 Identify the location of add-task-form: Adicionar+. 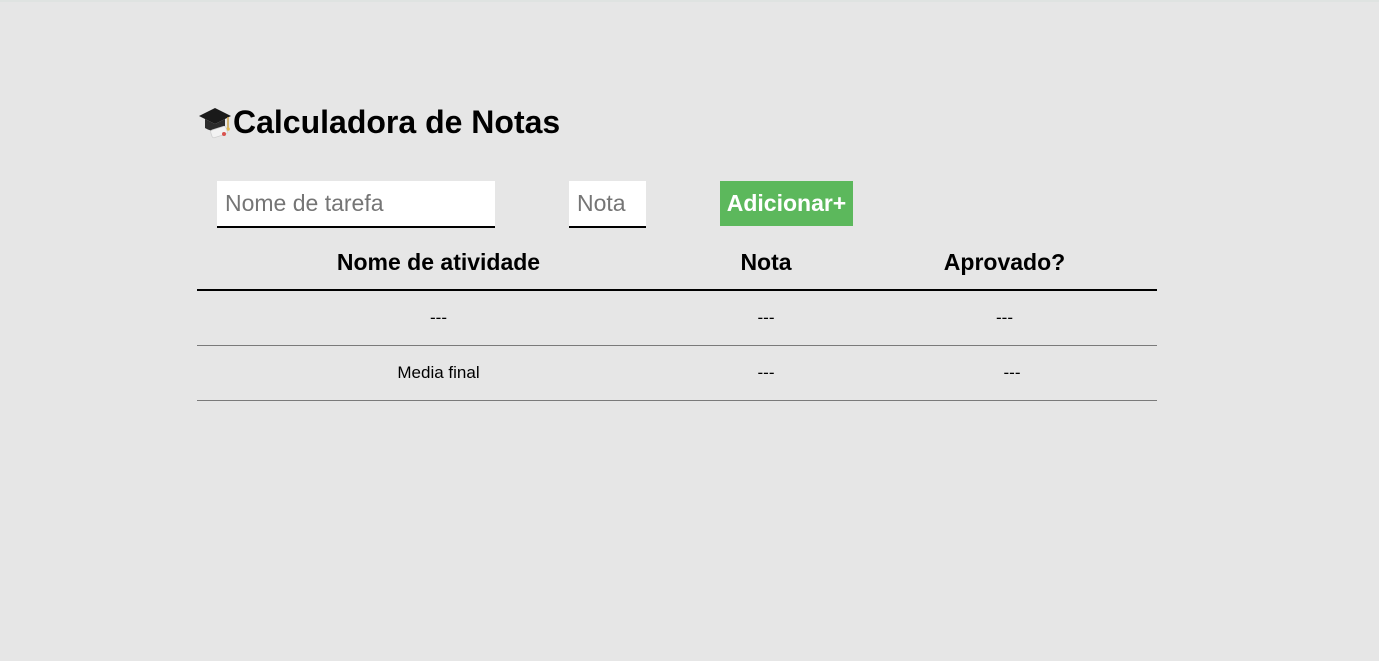
(677, 204).